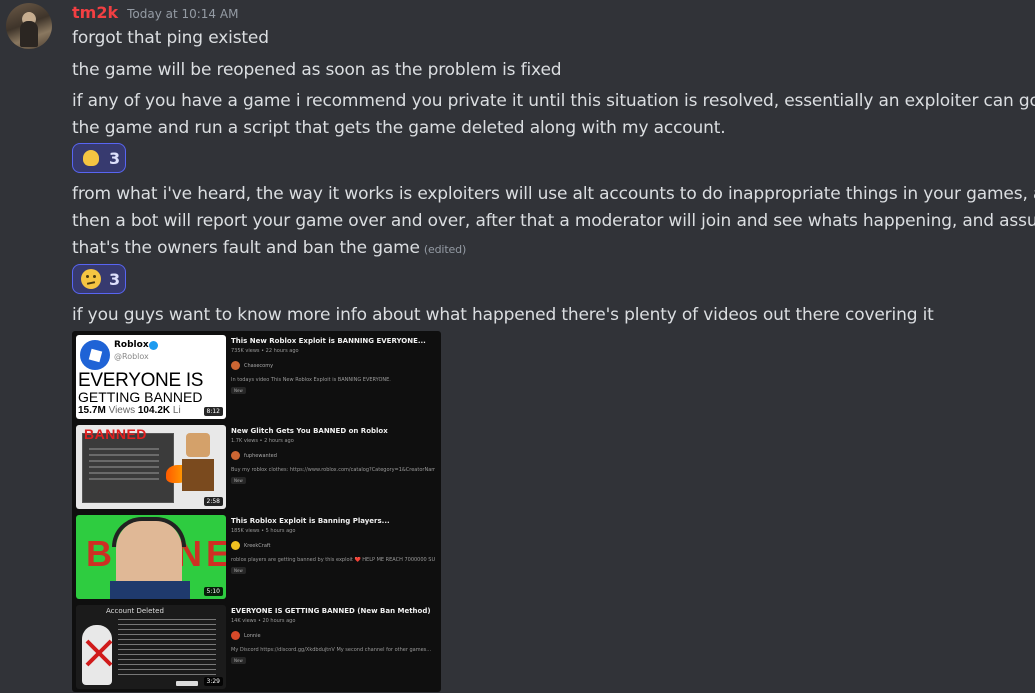  I want to click on message-header: tm2k Today at 10:14 AM, so click(155, 14).